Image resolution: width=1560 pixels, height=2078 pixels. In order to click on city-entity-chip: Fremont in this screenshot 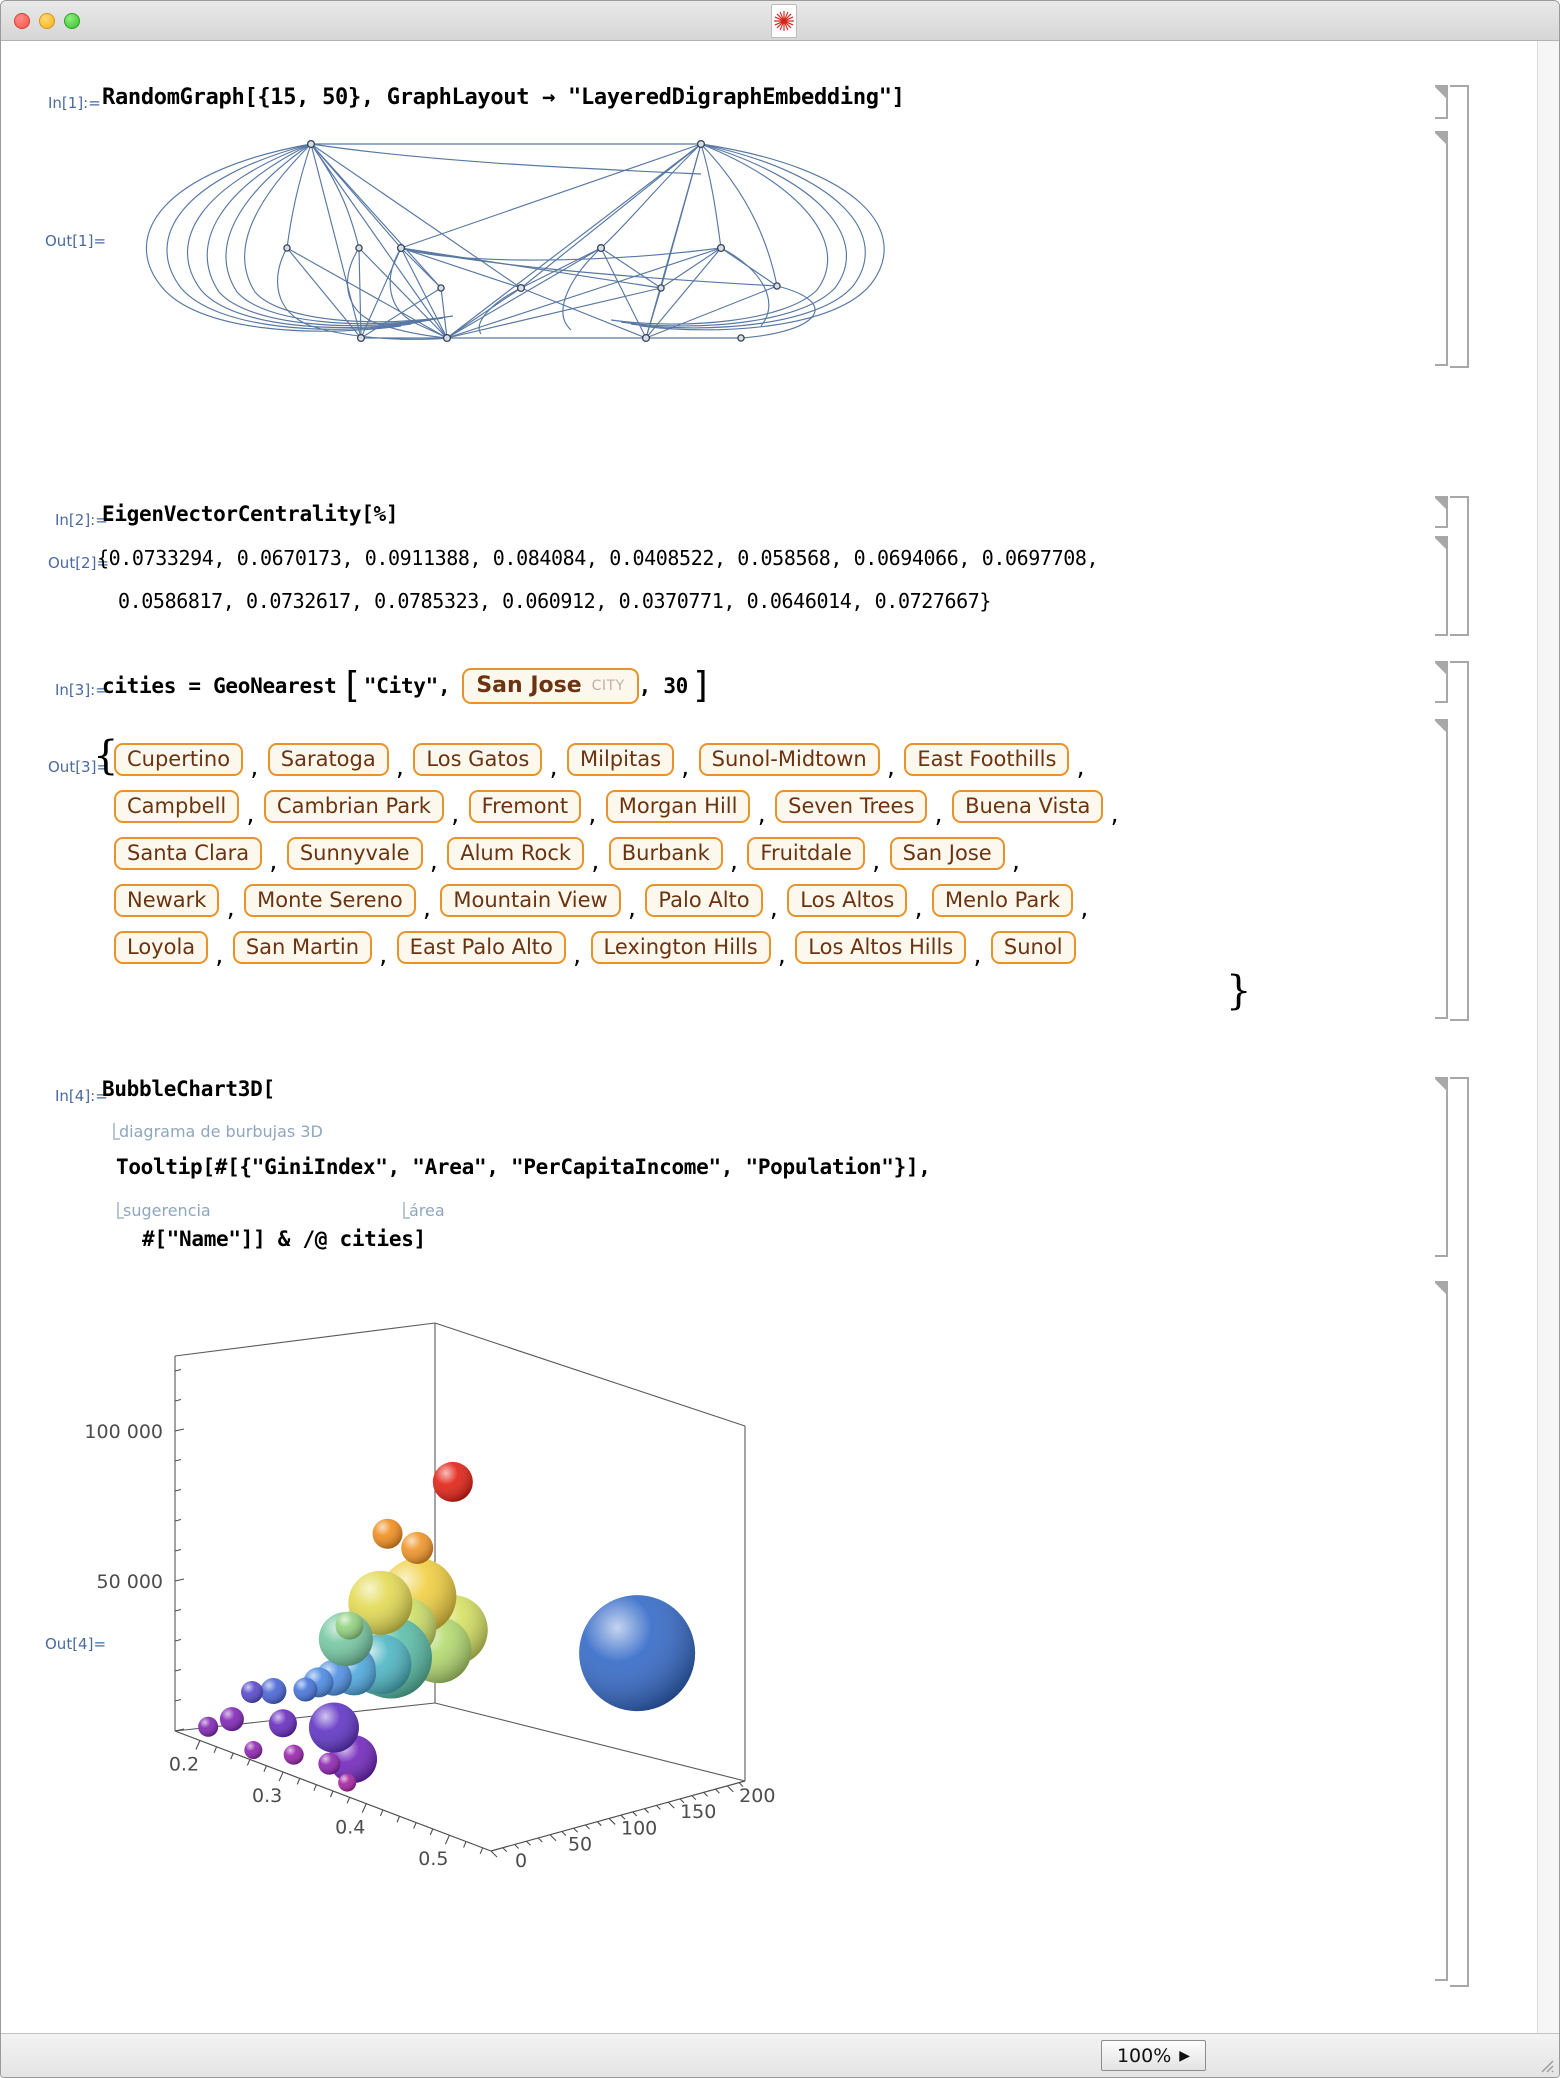, I will do `click(525, 806)`.